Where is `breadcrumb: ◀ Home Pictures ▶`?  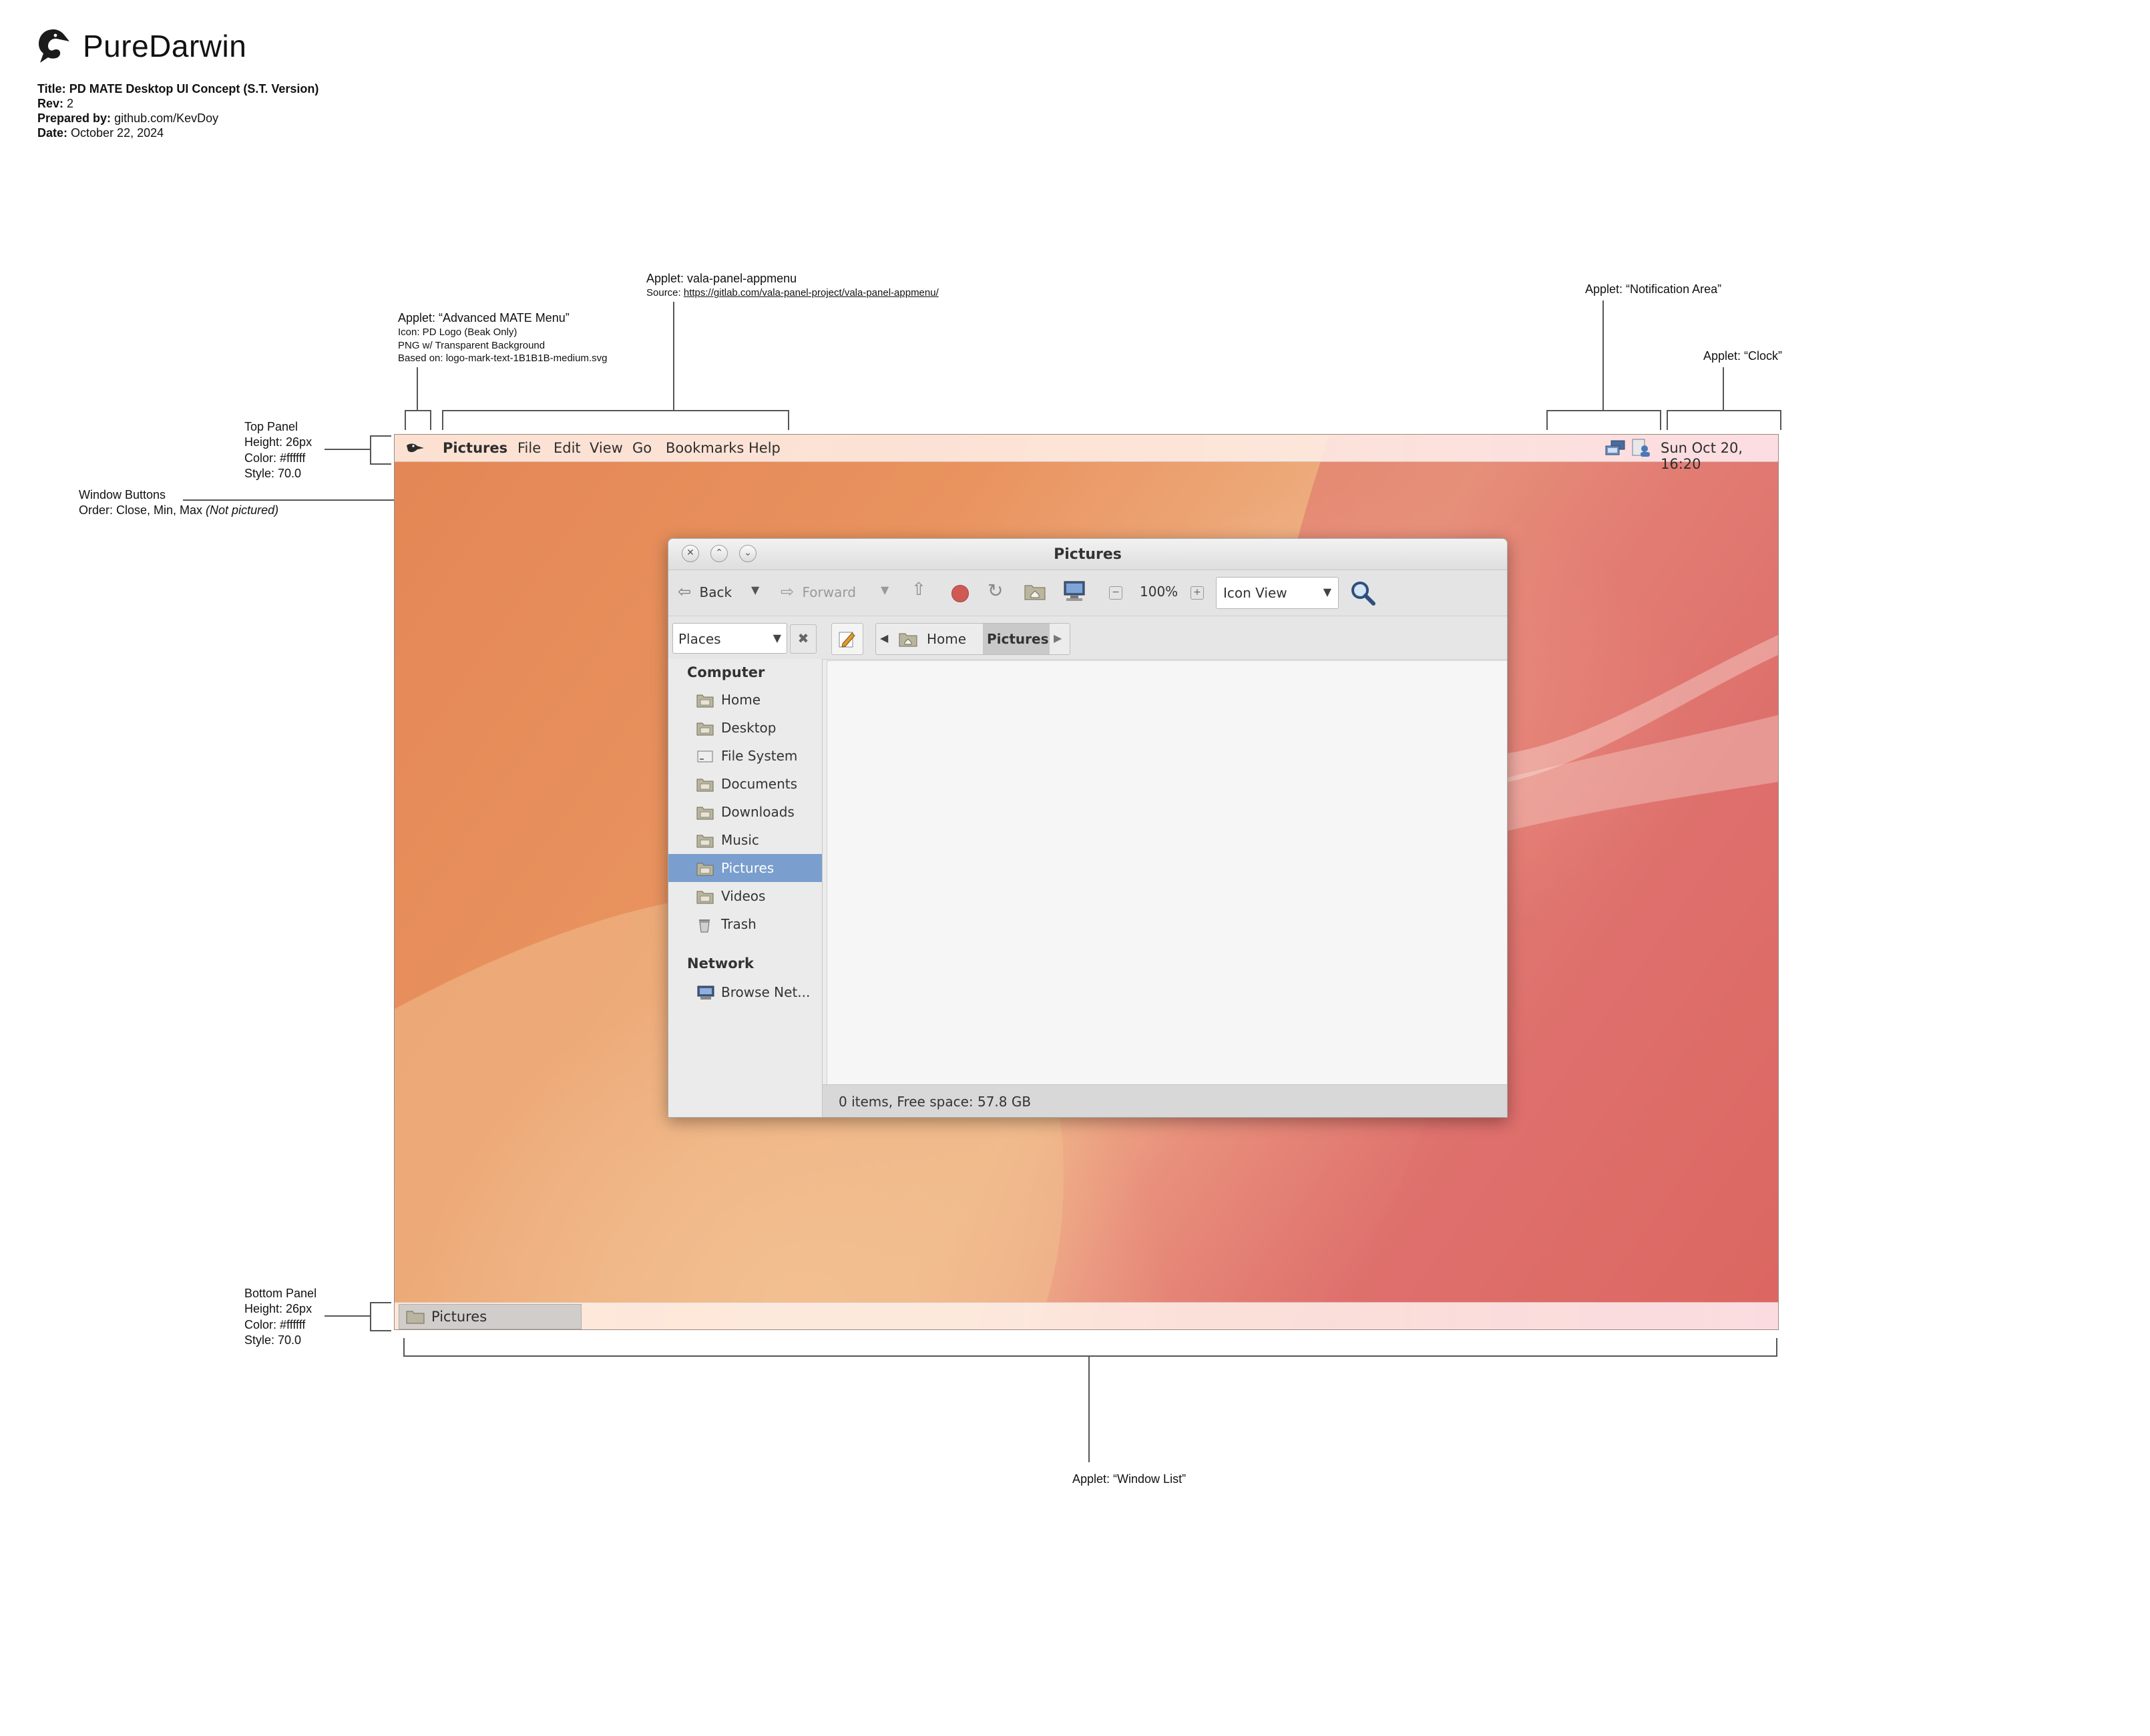
breadcrumb: ◀ Home Pictures ▶ is located at coordinates (972, 639).